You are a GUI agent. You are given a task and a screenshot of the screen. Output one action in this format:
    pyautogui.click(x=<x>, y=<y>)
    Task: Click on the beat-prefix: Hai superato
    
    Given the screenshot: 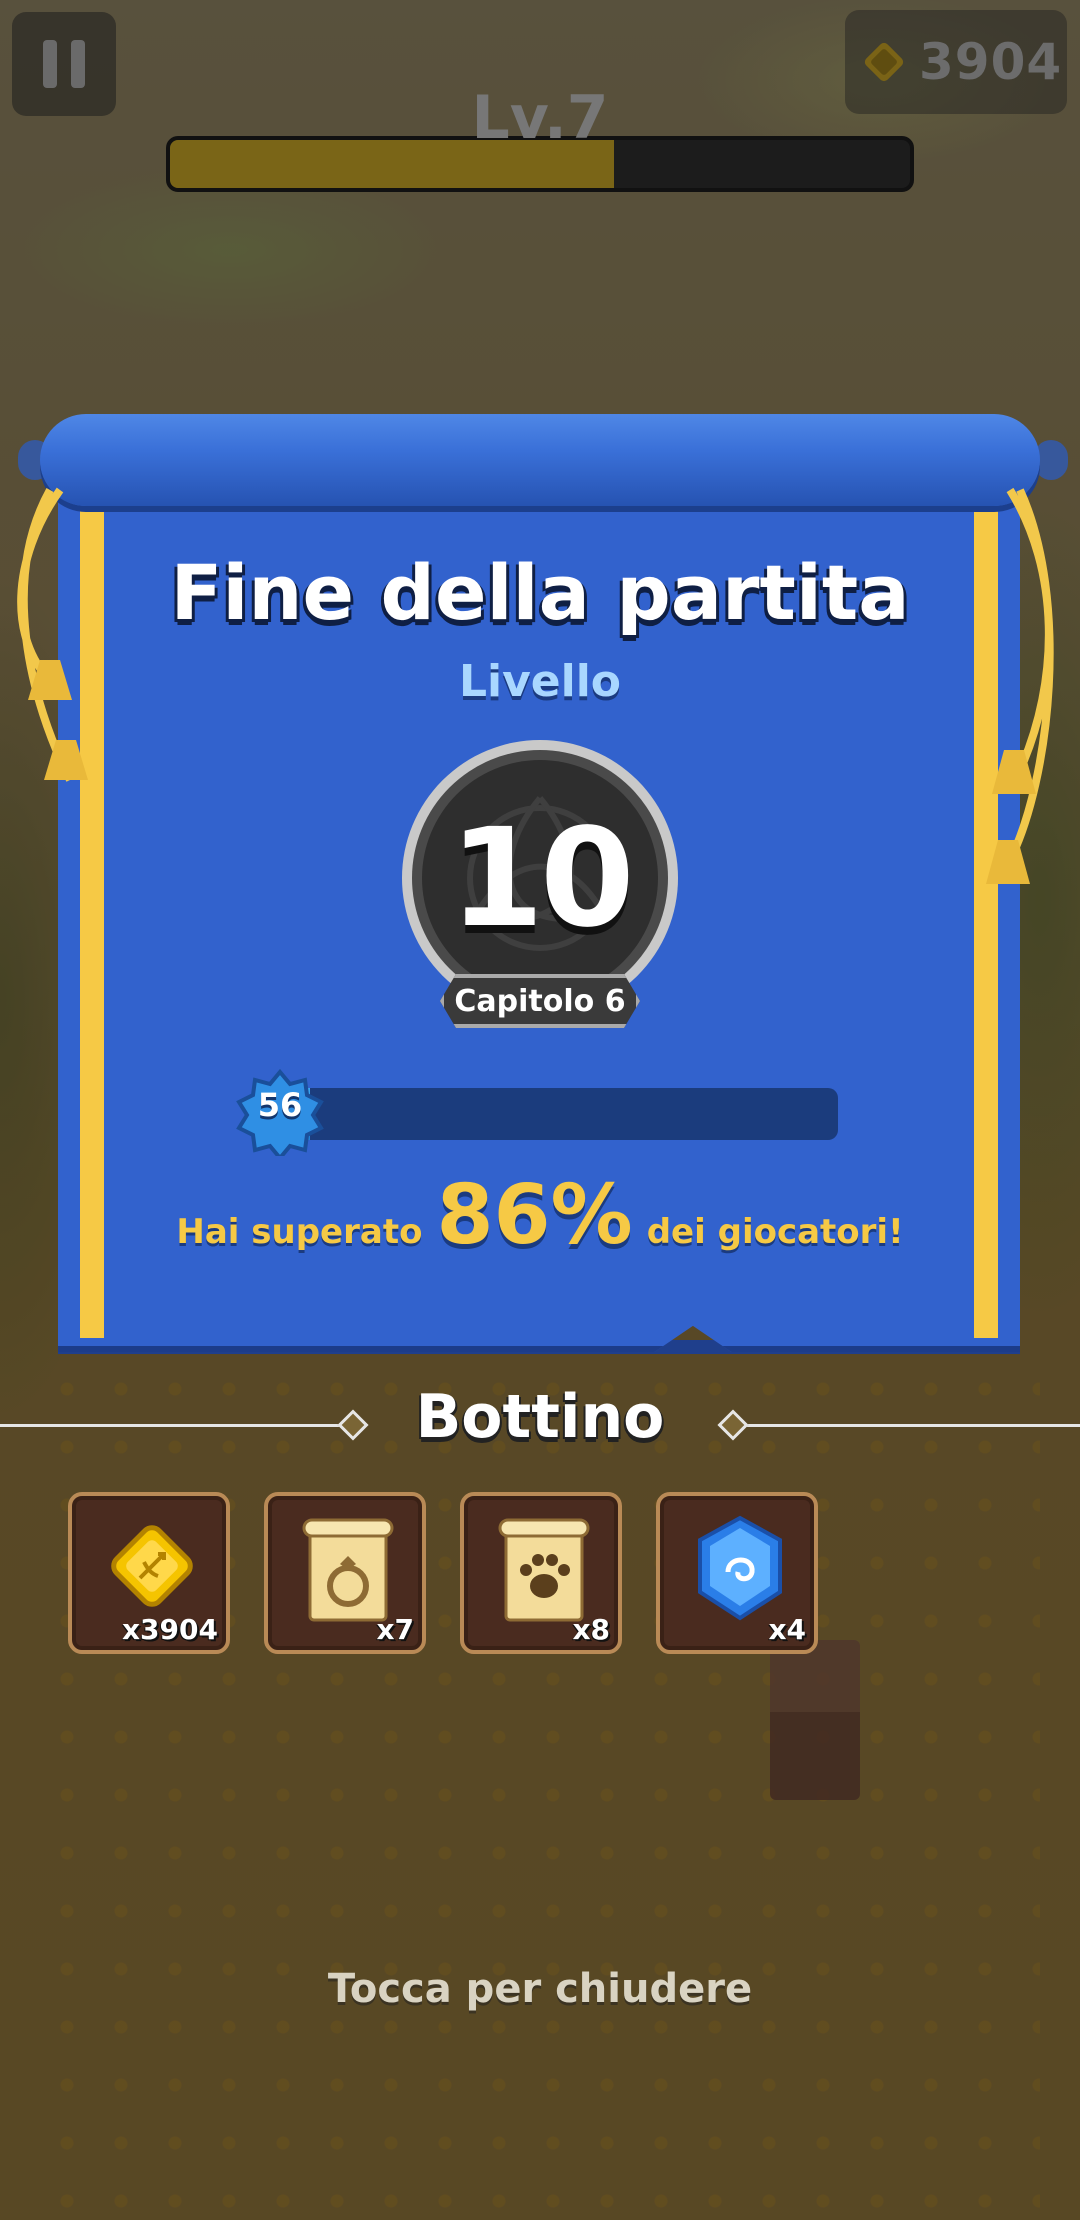 What is the action you would take?
    pyautogui.click(x=299, y=1232)
    